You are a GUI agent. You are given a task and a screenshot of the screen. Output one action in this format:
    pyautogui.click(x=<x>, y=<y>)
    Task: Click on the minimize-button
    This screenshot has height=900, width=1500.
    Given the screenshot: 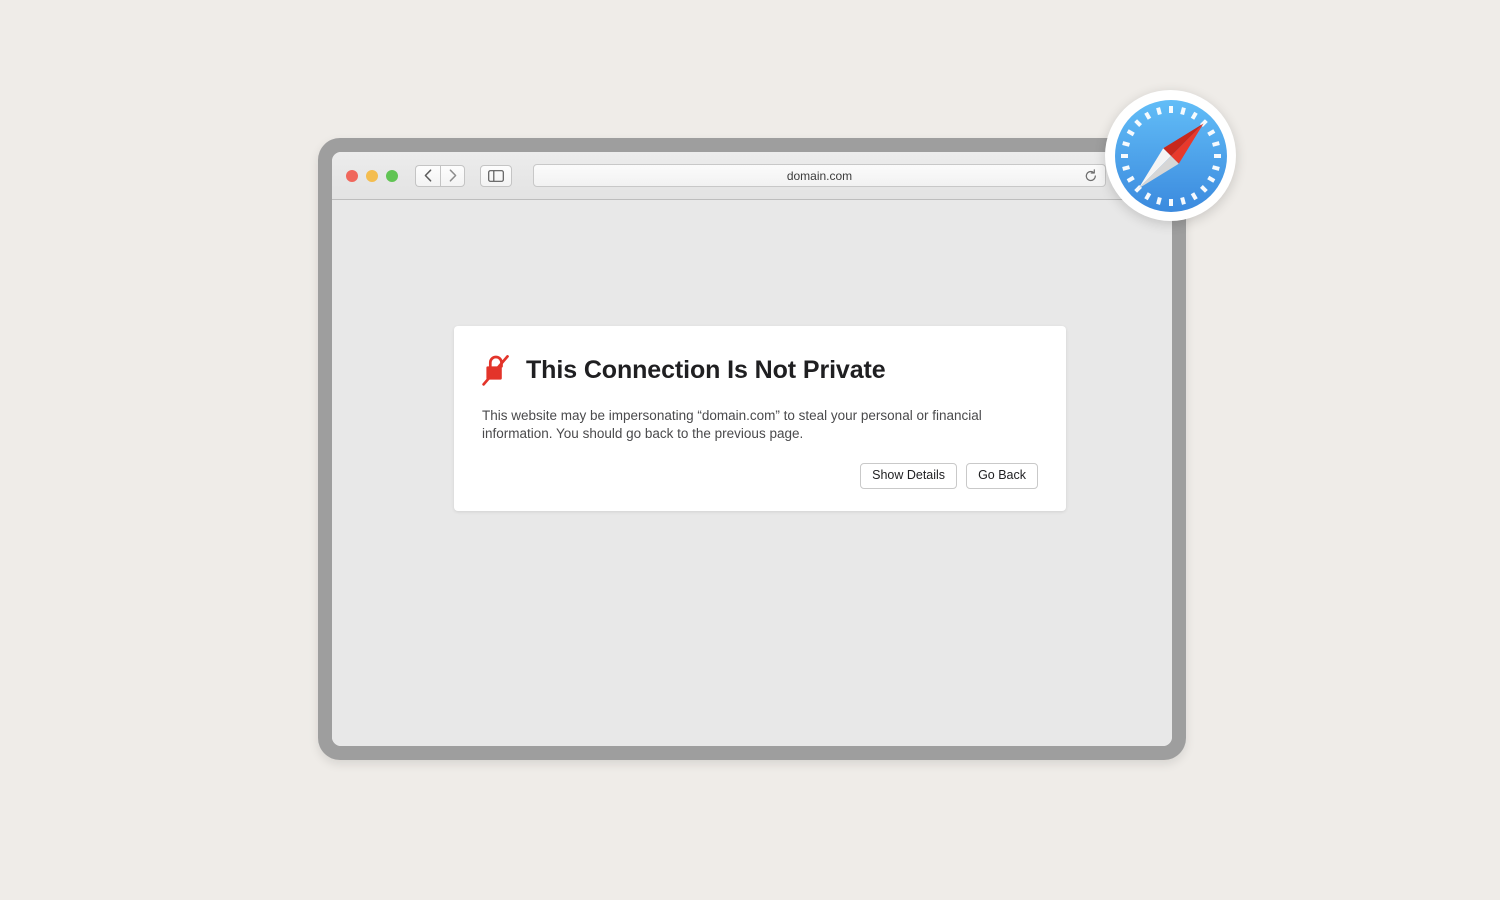 What is the action you would take?
    pyautogui.click(x=372, y=175)
    